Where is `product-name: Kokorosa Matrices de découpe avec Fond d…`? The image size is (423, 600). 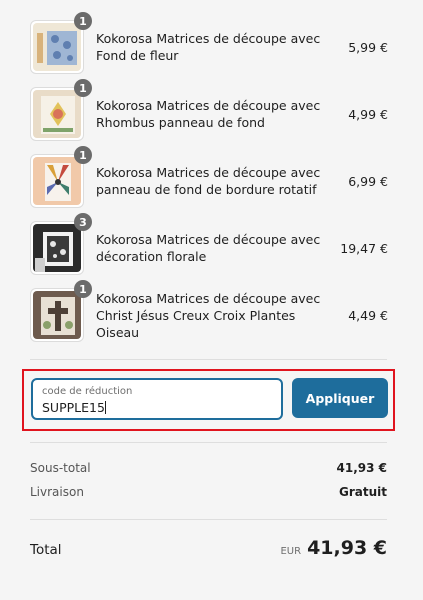 product-name: Kokorosa Matrices de découpe avec Fond d… is located at coordinates (208, 47).